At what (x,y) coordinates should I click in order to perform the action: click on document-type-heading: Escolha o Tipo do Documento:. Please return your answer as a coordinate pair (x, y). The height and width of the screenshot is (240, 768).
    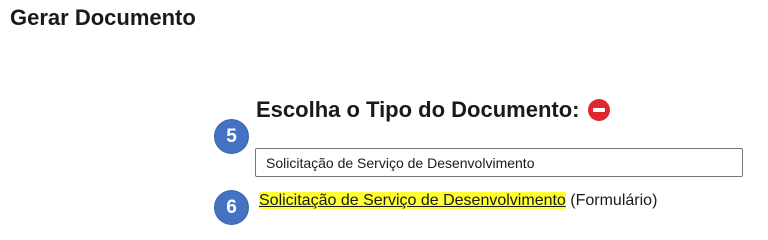
    Looking at the image, I should click on (418, 109).